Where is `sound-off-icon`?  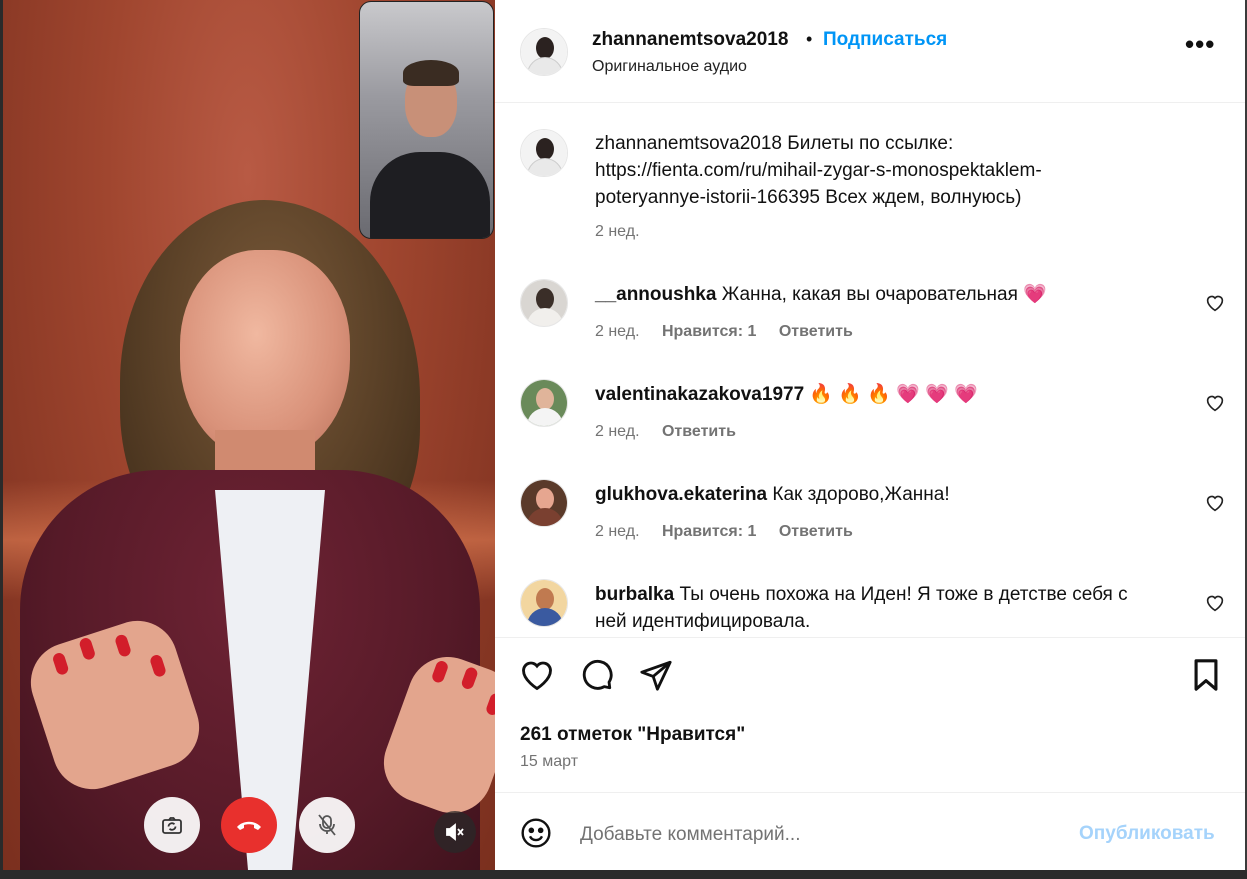 sound-off-icon is located at coordinates (455, 832).